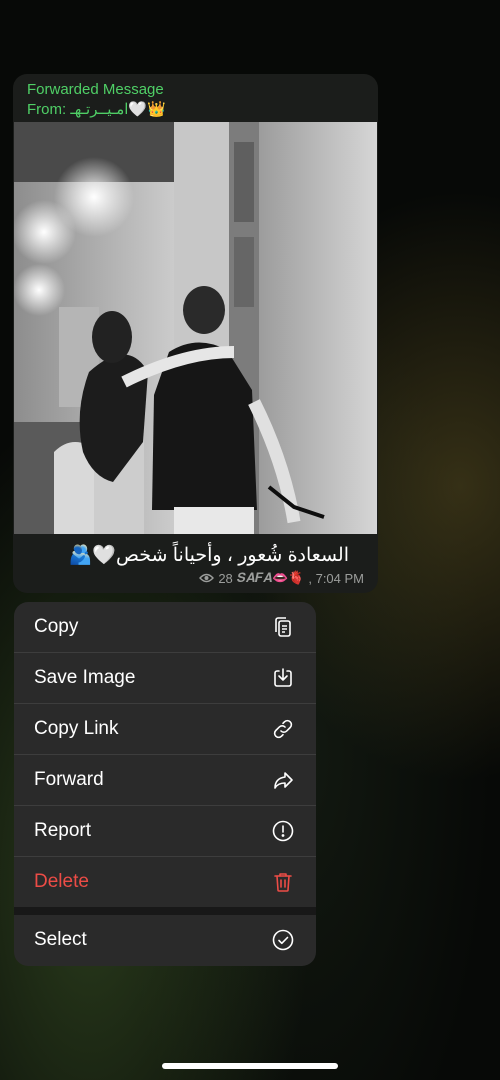 This screenshot has width=500, height=1080. What do you see at coordinates (69, 779) in the screenshot?
I see `menu-item-label: Forward` at bounding box center [69, 779].